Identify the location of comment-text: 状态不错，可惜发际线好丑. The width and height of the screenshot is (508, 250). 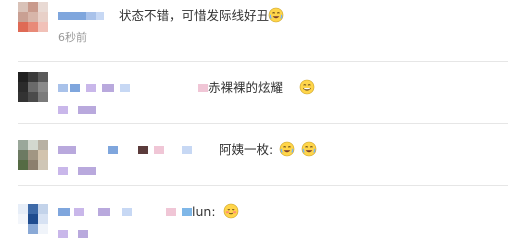
(194, 15).